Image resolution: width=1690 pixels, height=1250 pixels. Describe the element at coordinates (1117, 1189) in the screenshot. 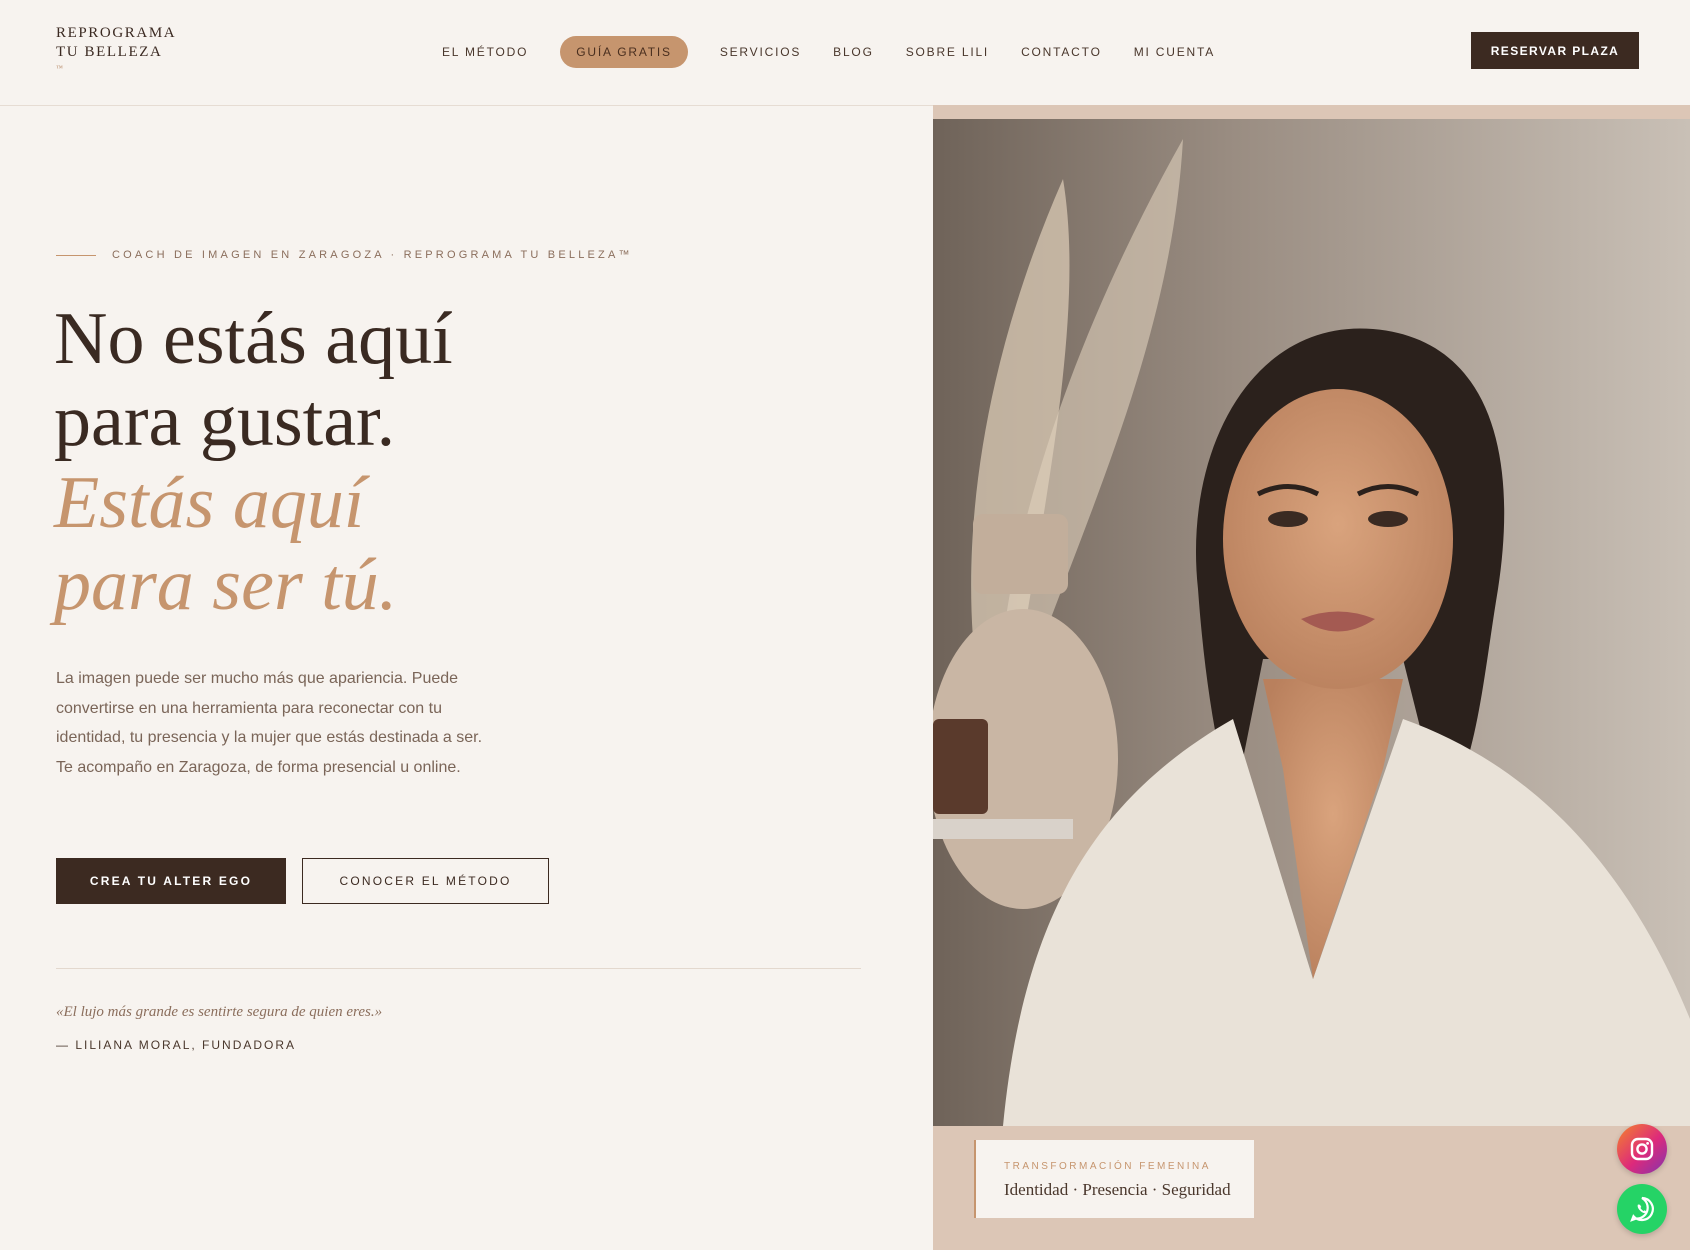

I see `caption-text: Identidad · Presencia · Seguridad` at that location.